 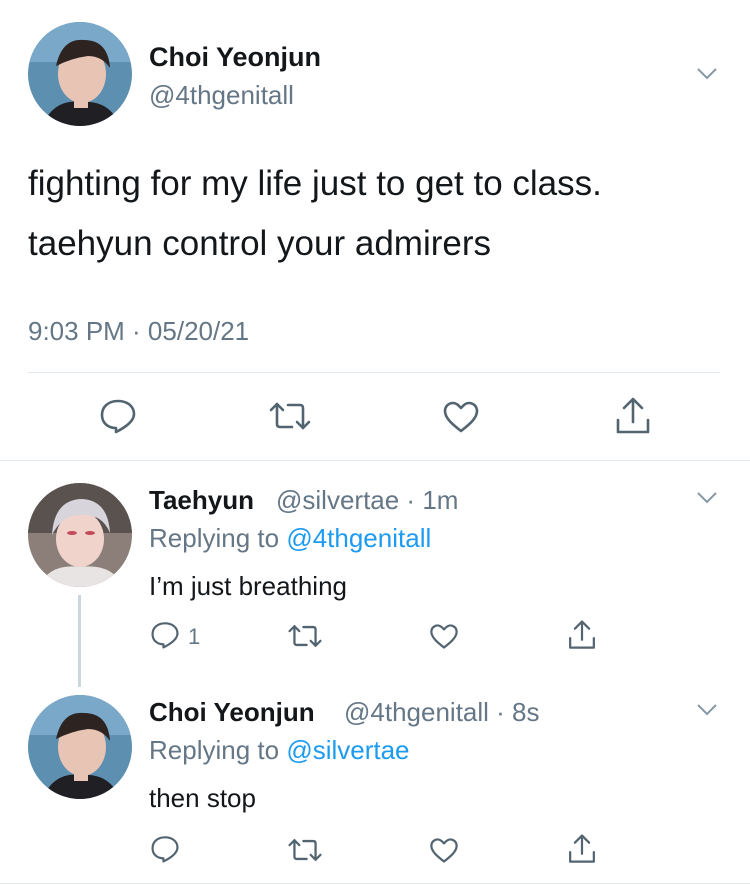 I want to click on replying-to: Replying to @silvertae, so click(x=279, y=750).